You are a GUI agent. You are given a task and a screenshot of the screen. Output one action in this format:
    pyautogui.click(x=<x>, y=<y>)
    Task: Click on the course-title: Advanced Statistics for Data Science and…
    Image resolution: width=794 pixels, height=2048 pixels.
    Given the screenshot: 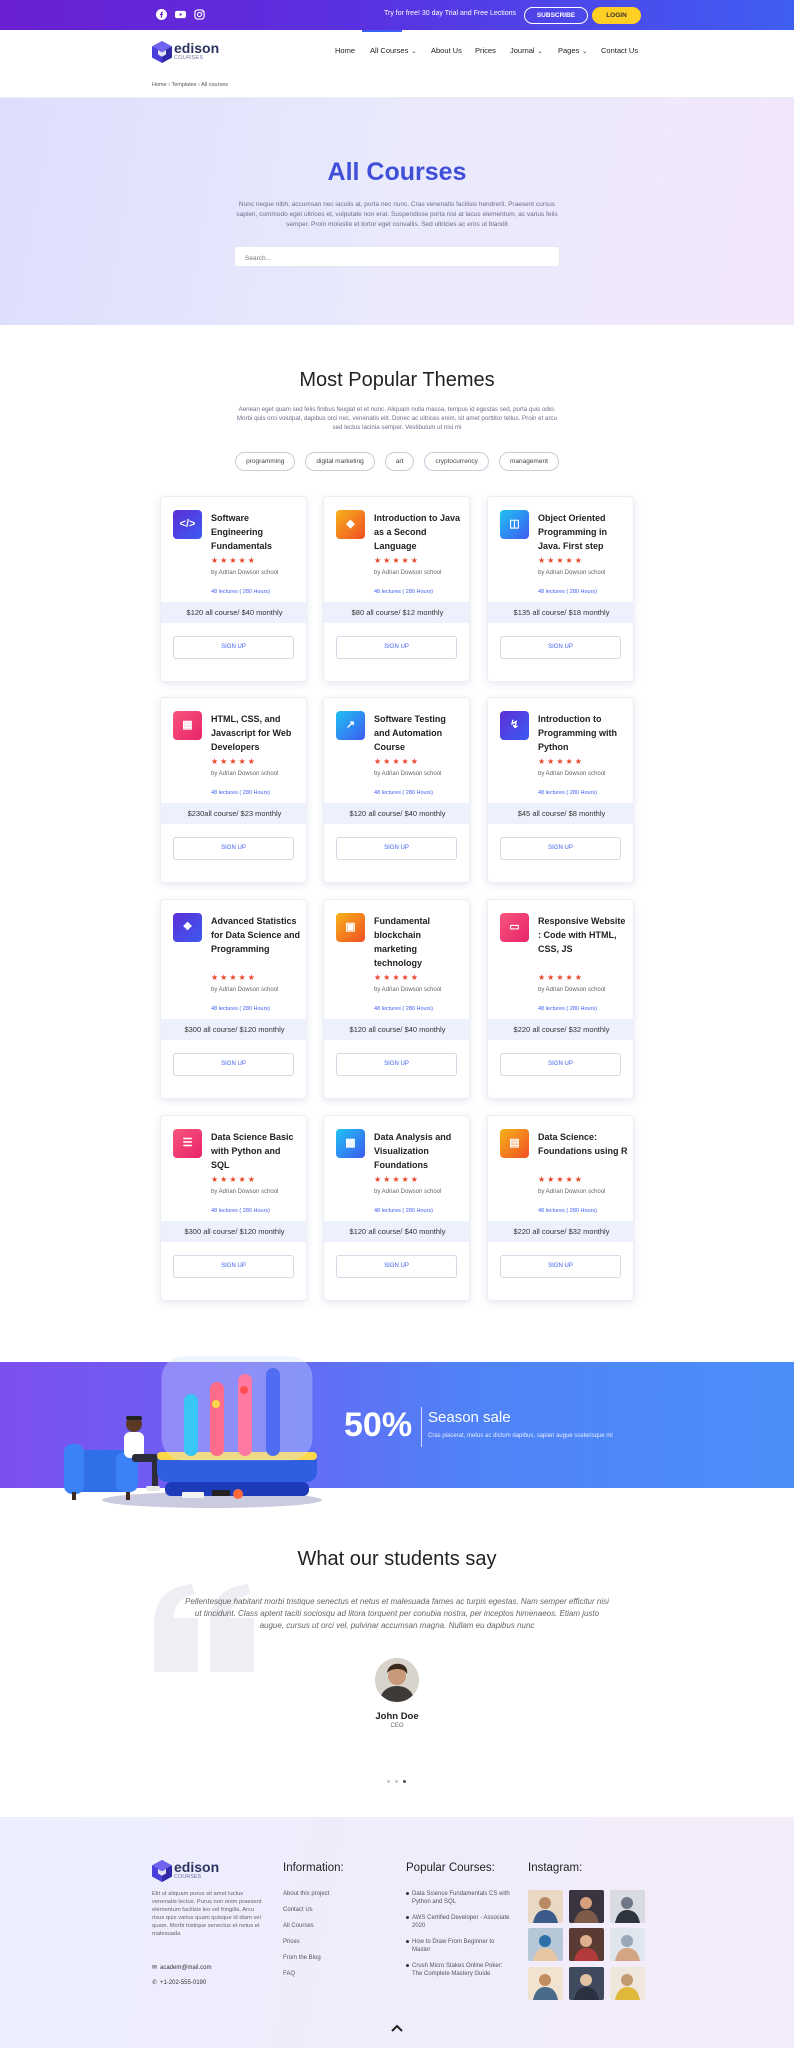 What is the action you would take?
    pyautogui.click(x=256, y=935)
    